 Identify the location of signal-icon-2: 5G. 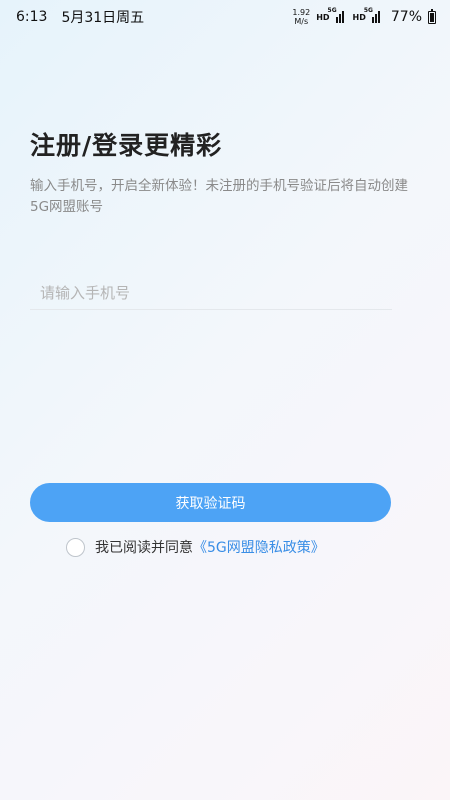
(373, 15).